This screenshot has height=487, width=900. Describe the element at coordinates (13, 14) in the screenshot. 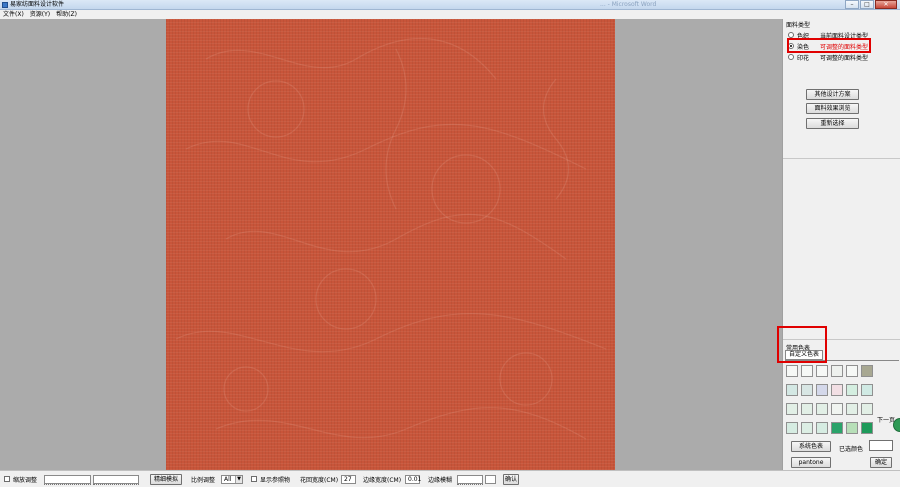

I see `menu-file: 文件(X)` at that location.